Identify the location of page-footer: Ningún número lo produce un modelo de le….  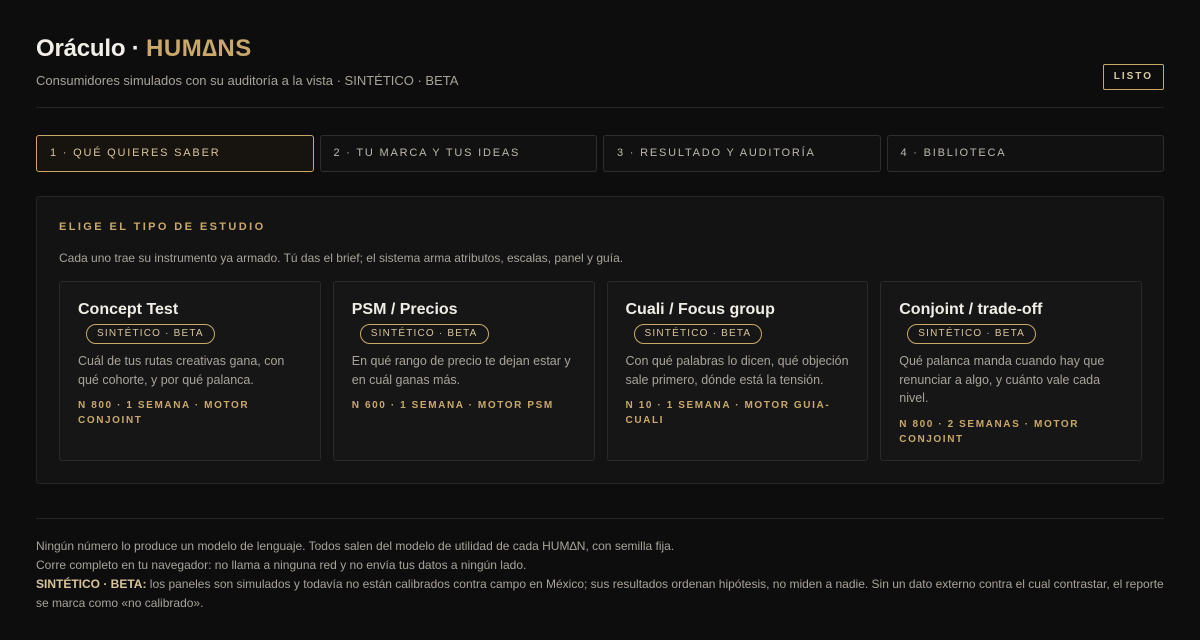
(600, 565).